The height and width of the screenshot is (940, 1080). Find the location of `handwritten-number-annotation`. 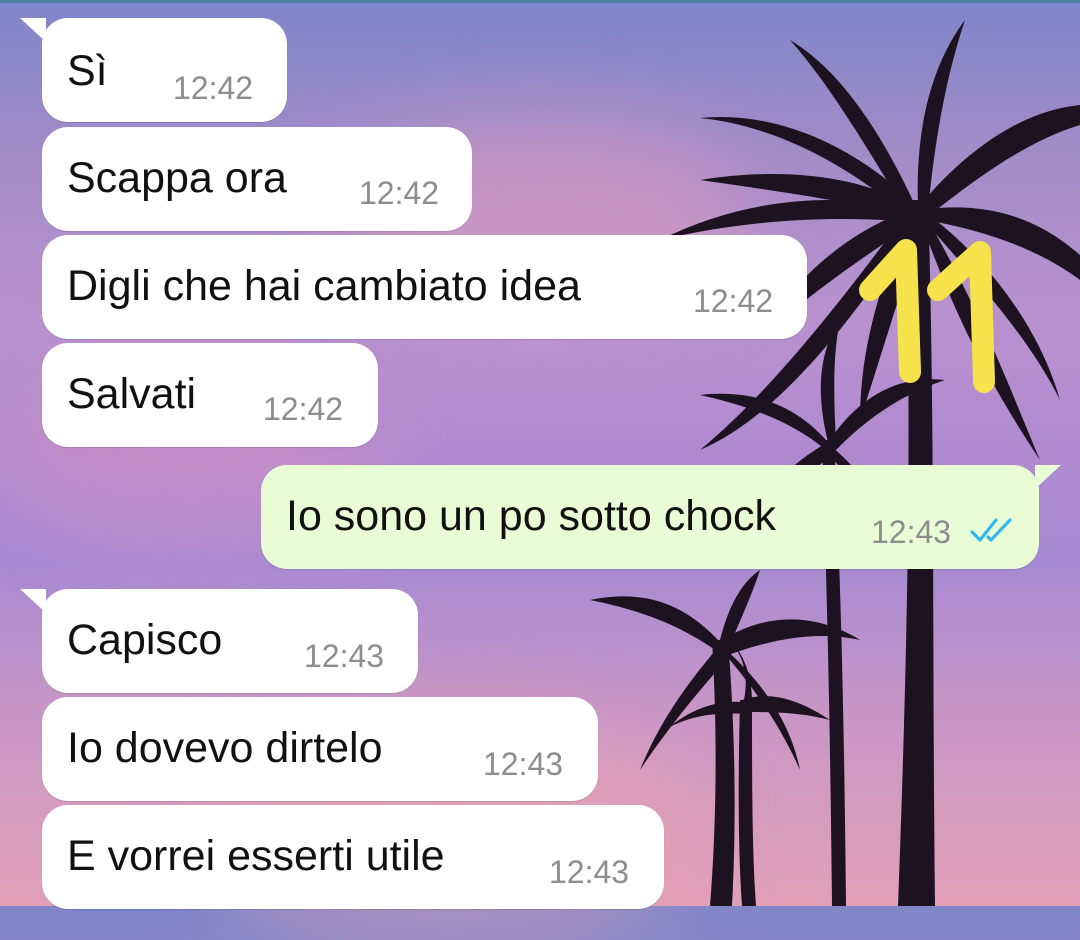

handwritten-number-annotation is located at coordinates (927, 316).